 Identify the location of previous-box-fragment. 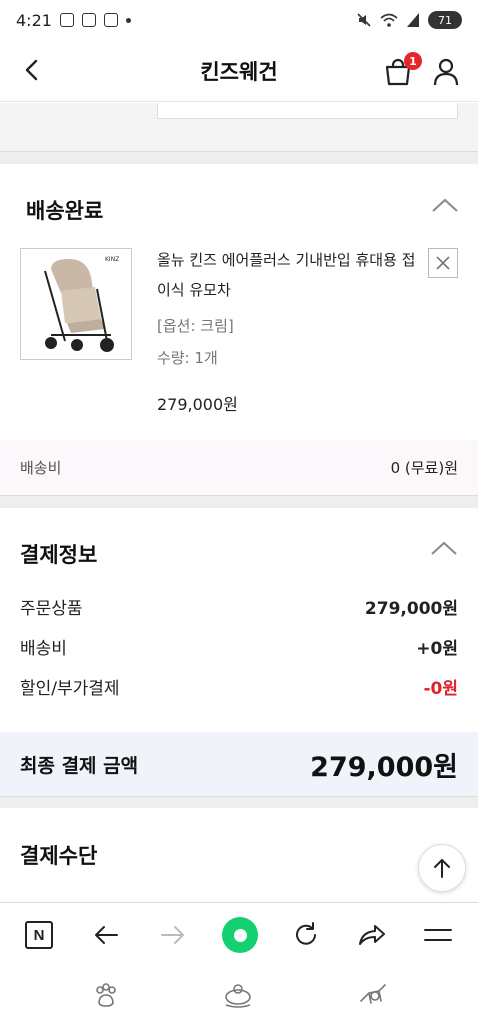
(307, 111).